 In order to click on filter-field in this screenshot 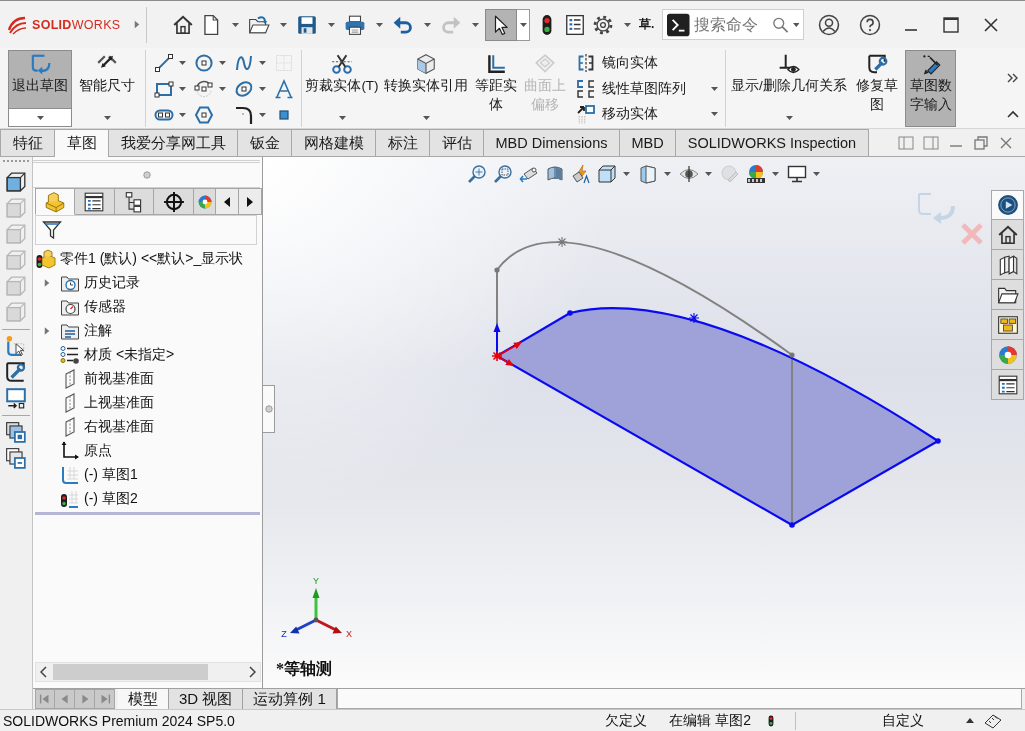, I will do `click(146, 230)`.